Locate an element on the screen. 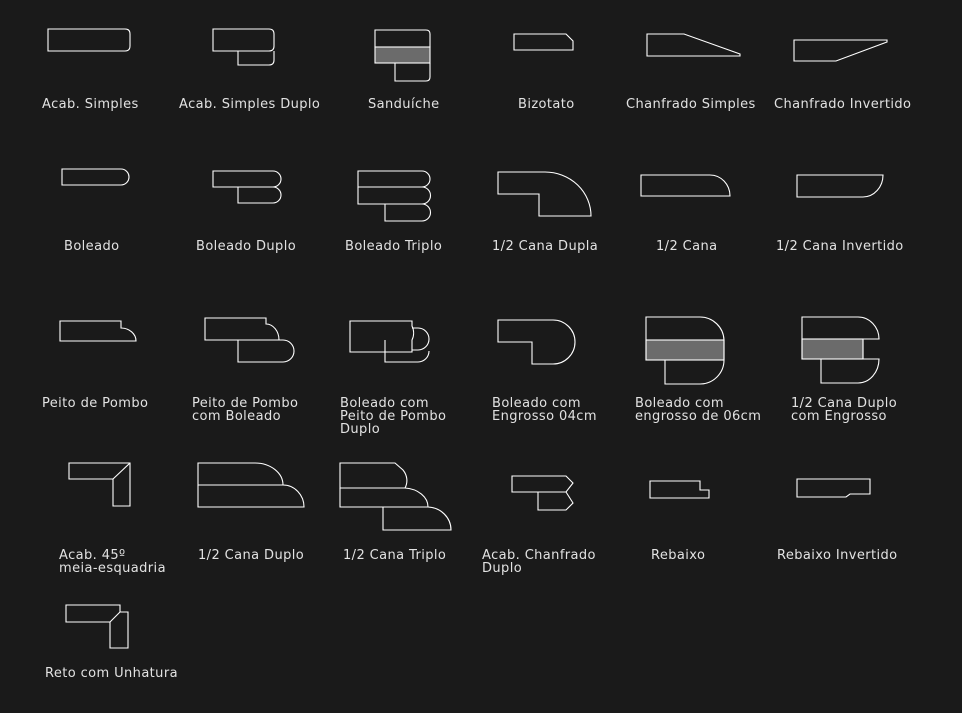 The height and width of the screenshot is (713, 962). label-rebaixo-invertido: Rebaixo Invertido is located at coordinates (837, 555).